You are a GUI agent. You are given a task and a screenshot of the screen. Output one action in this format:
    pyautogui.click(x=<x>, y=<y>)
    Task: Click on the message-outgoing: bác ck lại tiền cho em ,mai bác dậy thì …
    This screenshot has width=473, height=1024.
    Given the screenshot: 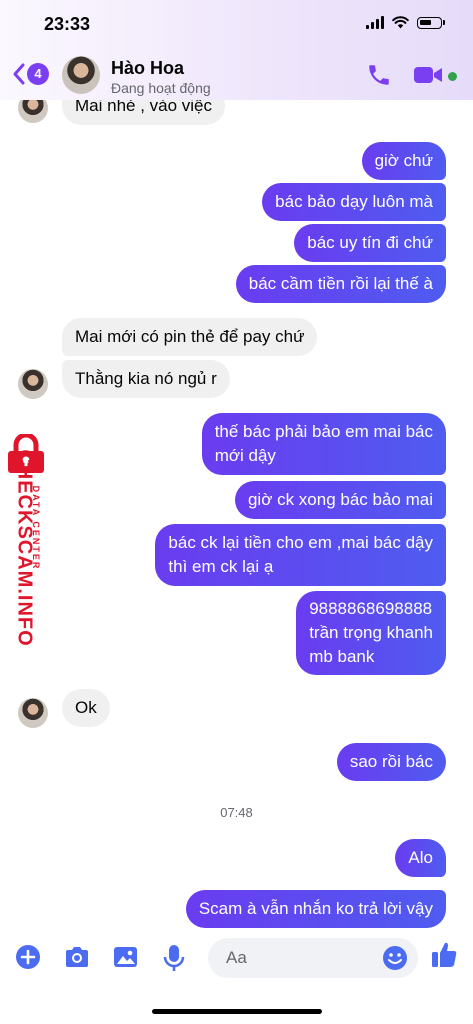 What is the action you would take?
    pyautogui.click(x=300, y=555)
    